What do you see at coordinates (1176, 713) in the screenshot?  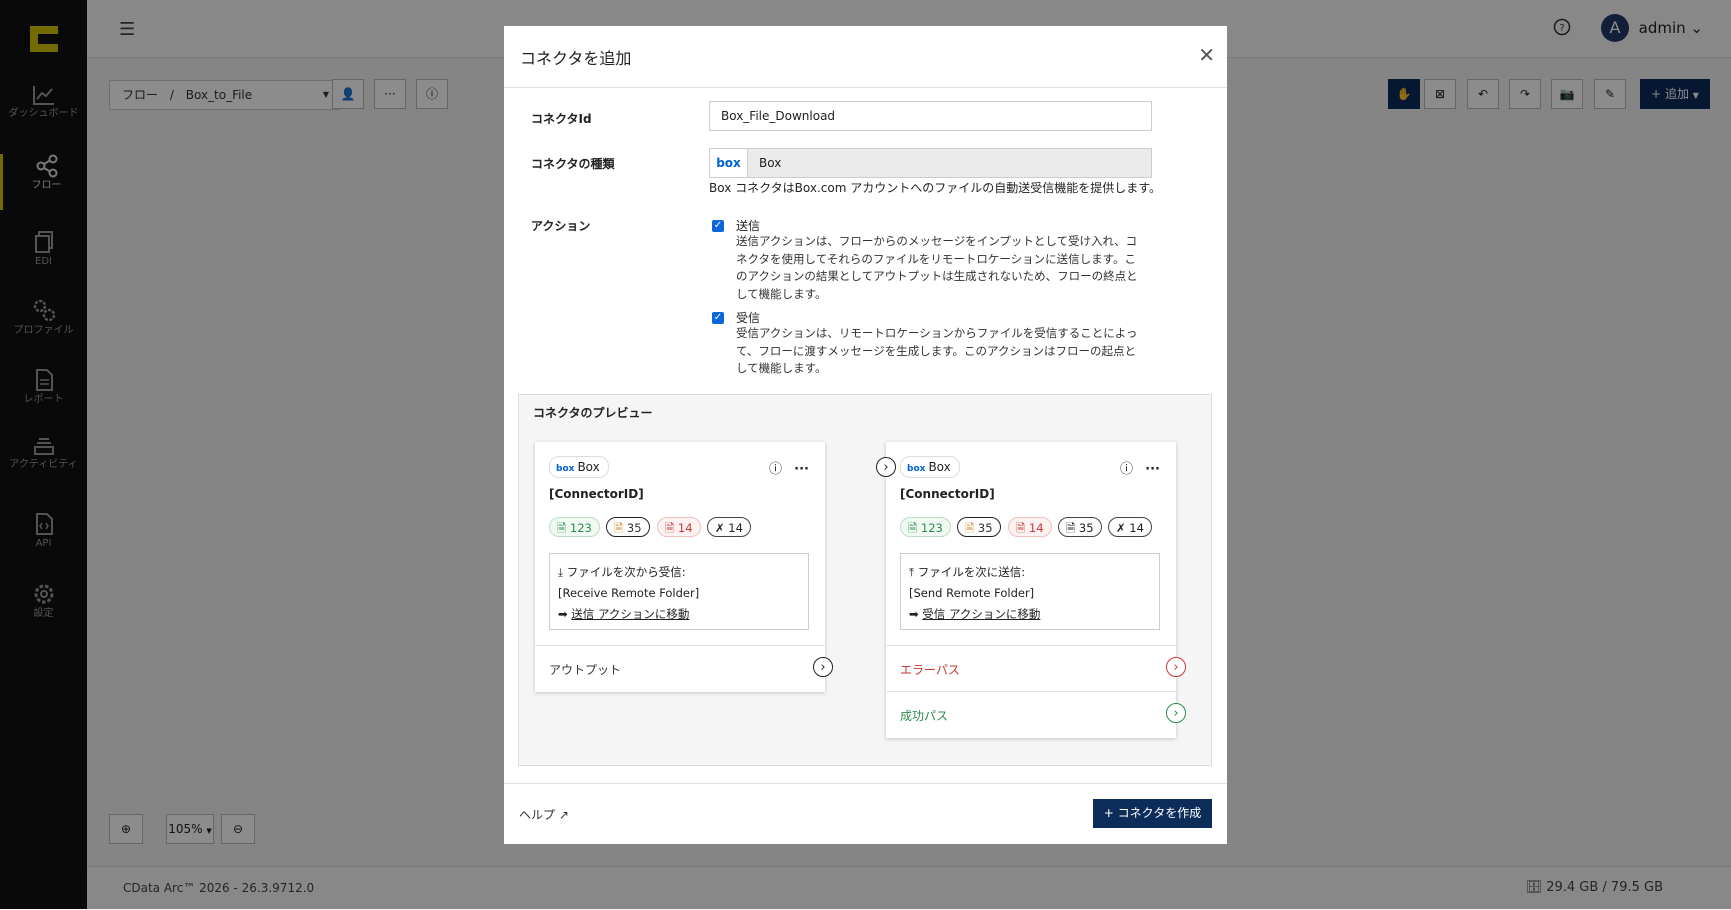 I see `success-path-arrow-icon: ›` at bounding box center [1176, 713].